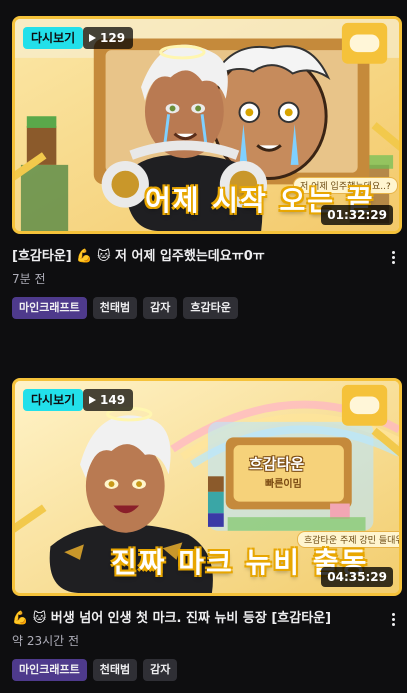 Image resolution: width=407 pixels, height=693 pixels. What do you see at coordinates (113, 400) in the screenshot?
I see `view-count: 149` at bounding box center [113, 400].